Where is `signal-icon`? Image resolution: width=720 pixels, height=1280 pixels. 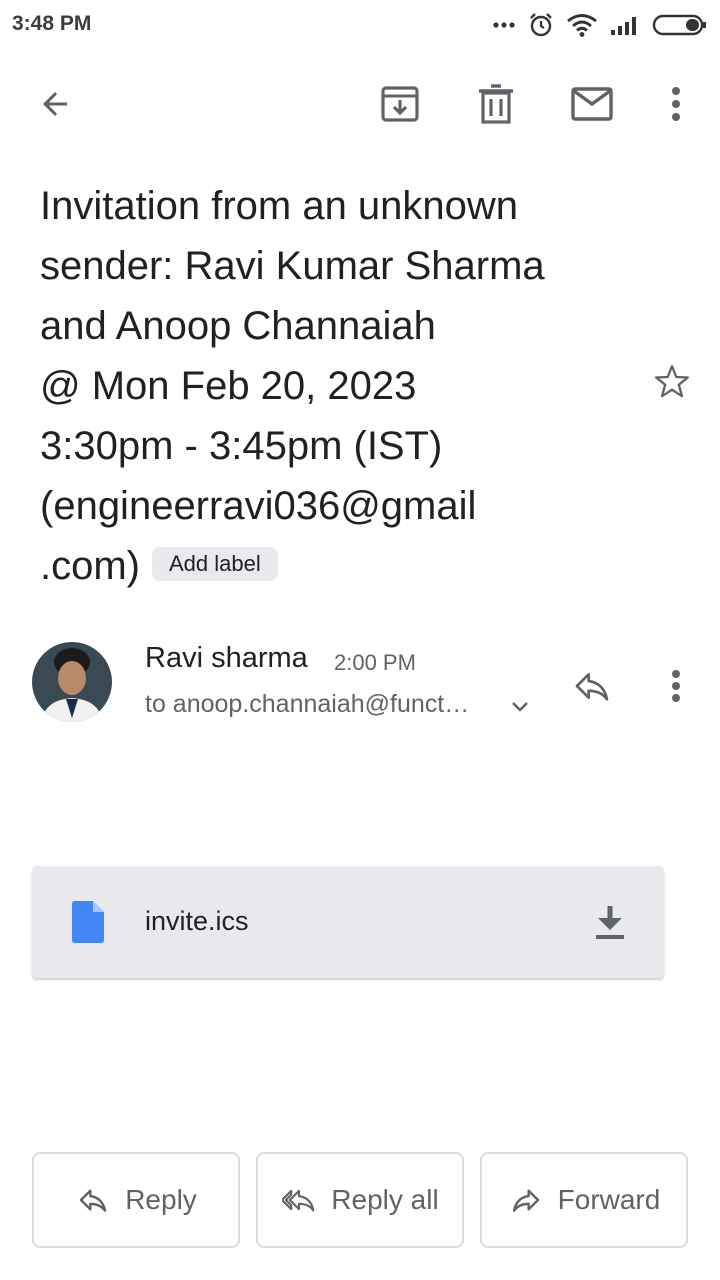
signal-icon is located at coordinates (625, 25).